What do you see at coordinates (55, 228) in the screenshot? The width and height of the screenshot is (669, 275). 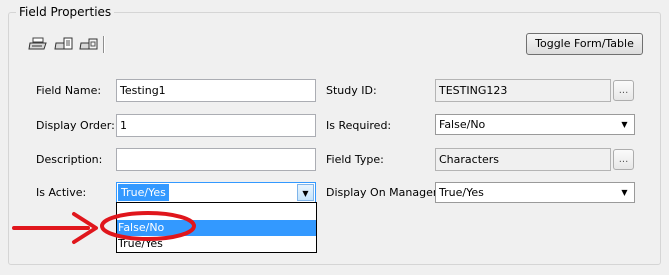 I see `annotation-arrow` at bounding box center [55, 228].